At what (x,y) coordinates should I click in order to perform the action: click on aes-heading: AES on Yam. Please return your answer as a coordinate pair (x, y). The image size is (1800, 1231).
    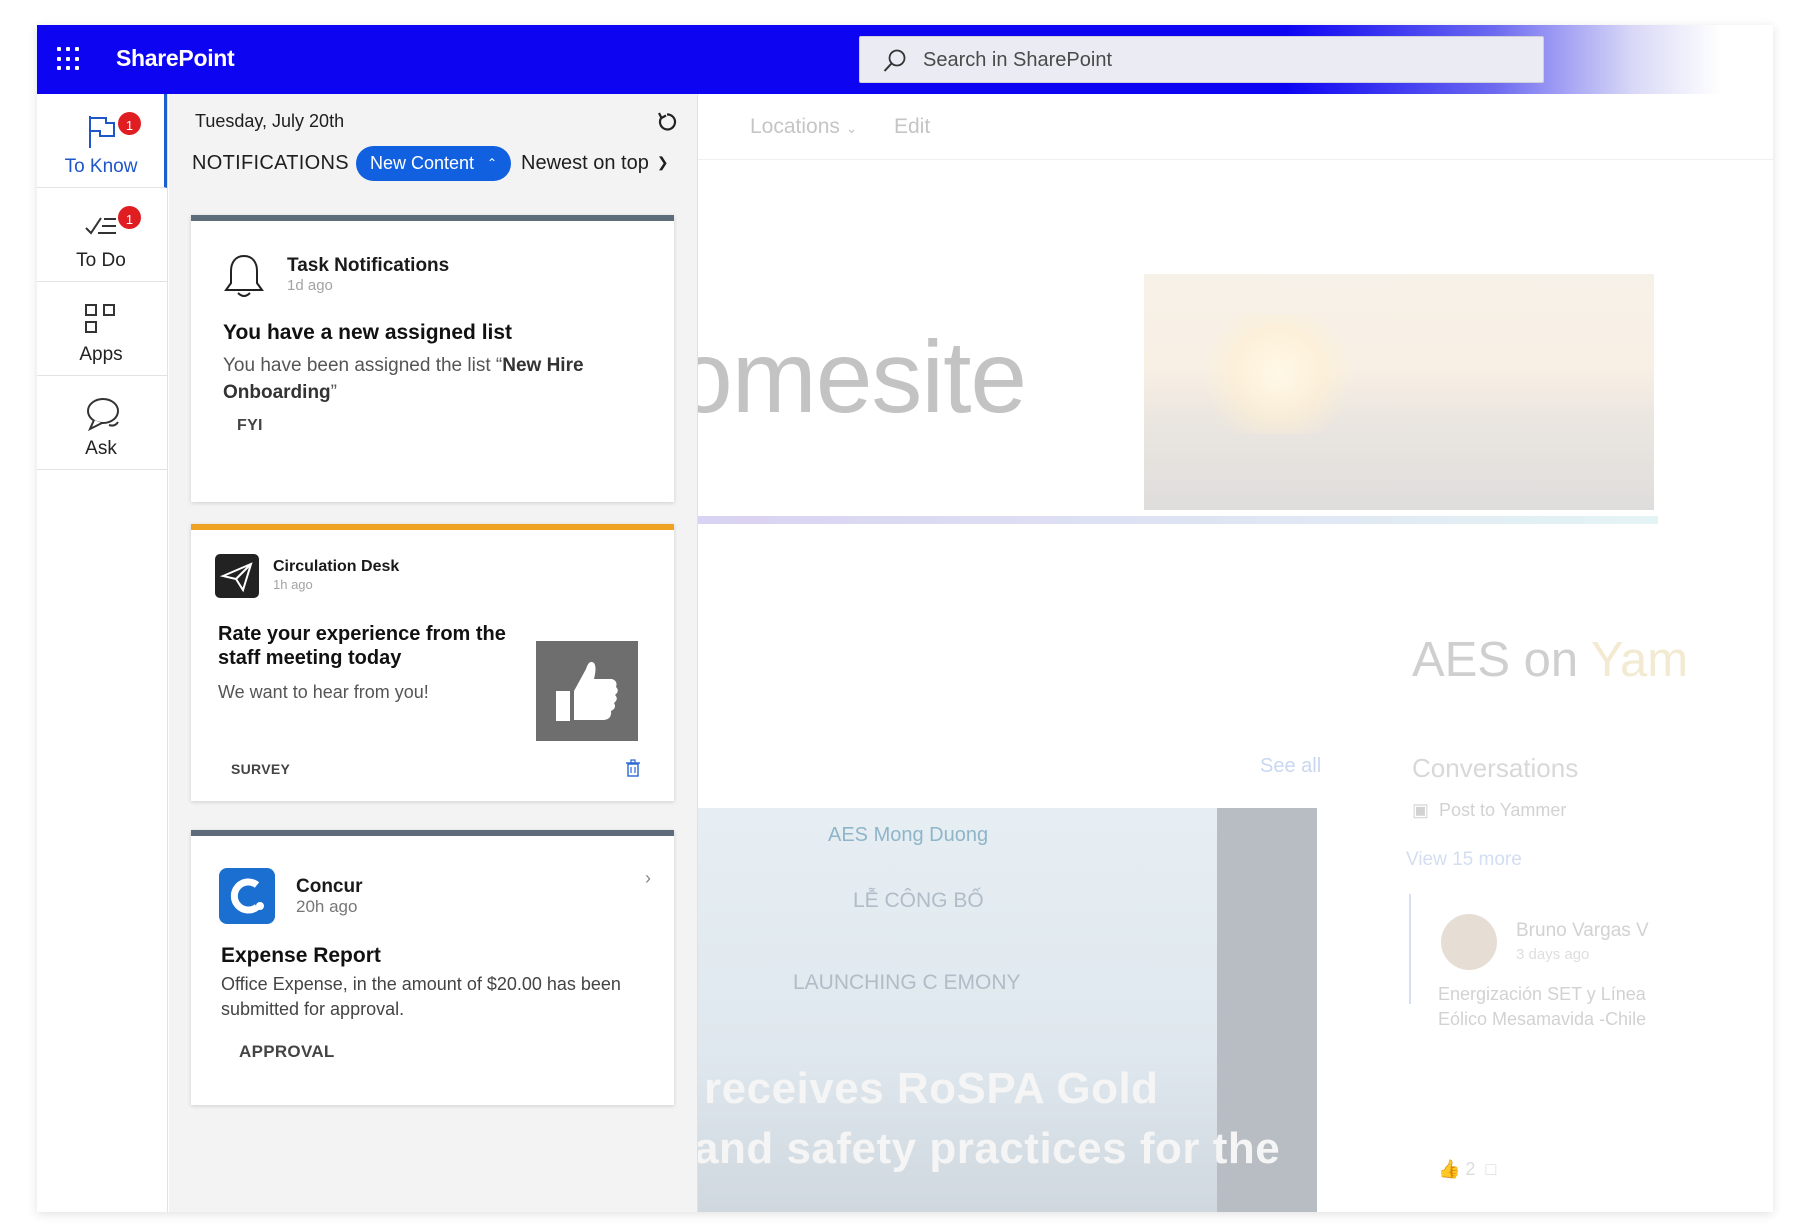
    Looking at the image, I should click on (1550, 660).